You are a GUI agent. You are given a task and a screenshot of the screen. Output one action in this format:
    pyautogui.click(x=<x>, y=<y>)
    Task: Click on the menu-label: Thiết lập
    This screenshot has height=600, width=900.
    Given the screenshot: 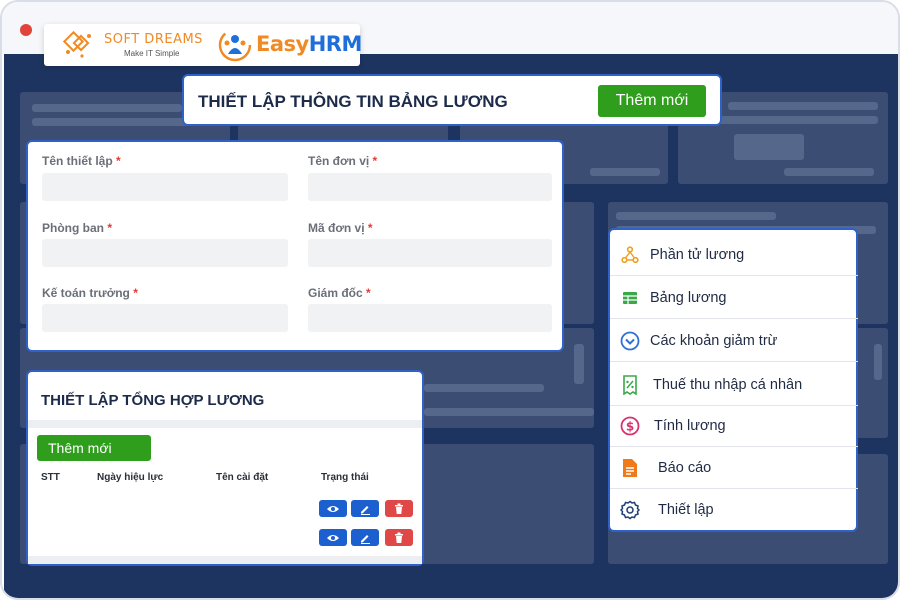 What is the action you would take?
    pyautogui.click(x=686, y=510)
    